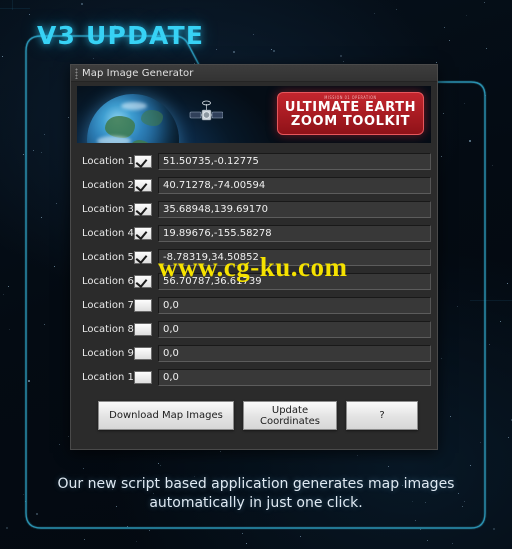 Image resolution: width=512 pixels, height=549 pixels. What do you see at coordinates (290, 415) in the screenshot?
I see `update-coordinates-button: Update Coordinates` at bounding box center [290, 415].